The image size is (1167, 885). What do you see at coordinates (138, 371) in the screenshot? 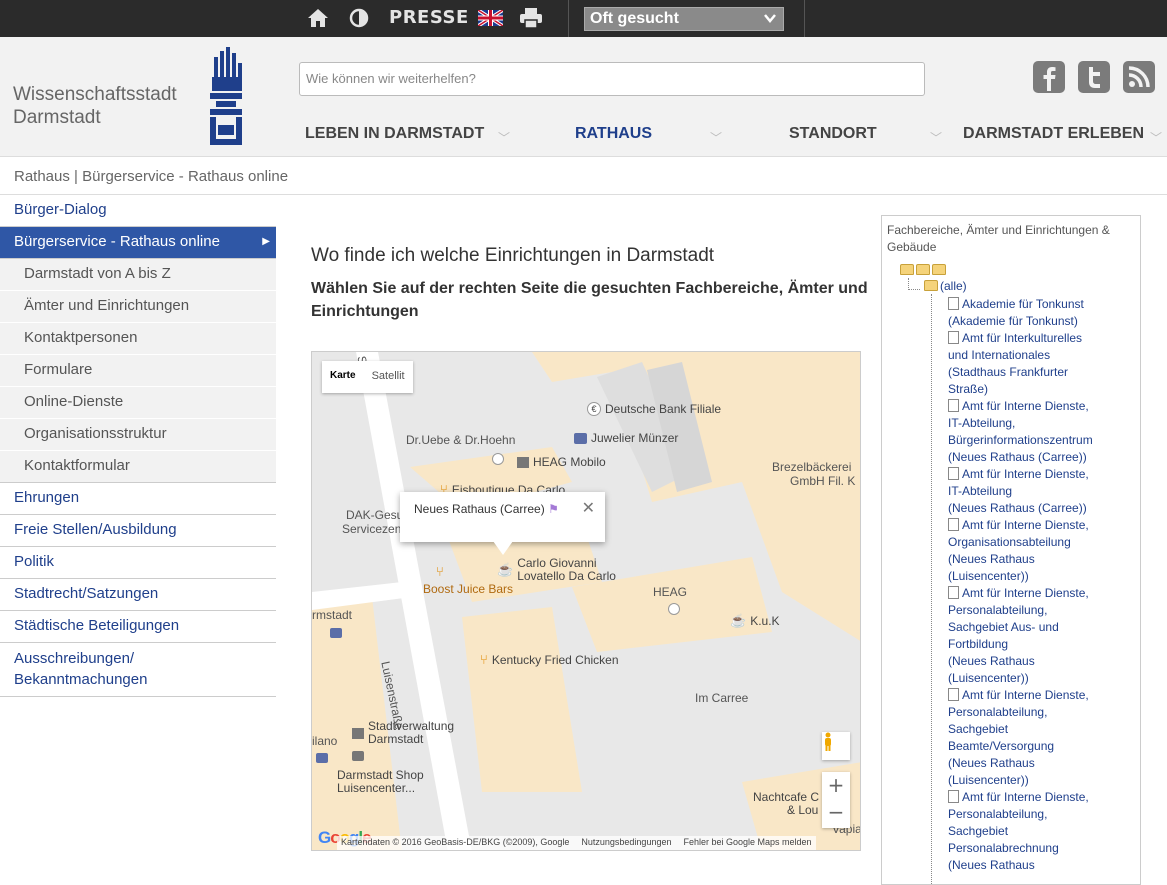
I see `sidebar-item-formulare: Formulare` at bounding box center [138, 371].